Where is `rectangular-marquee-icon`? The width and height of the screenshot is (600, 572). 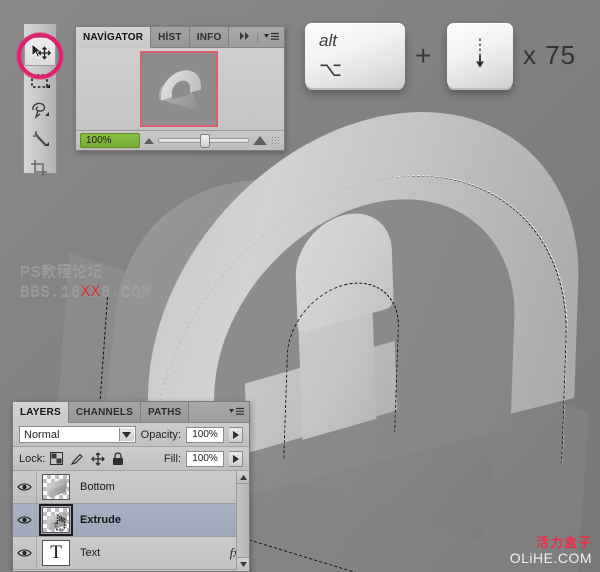
rectangular-marquee-icon is located at coordinates (40, 81).